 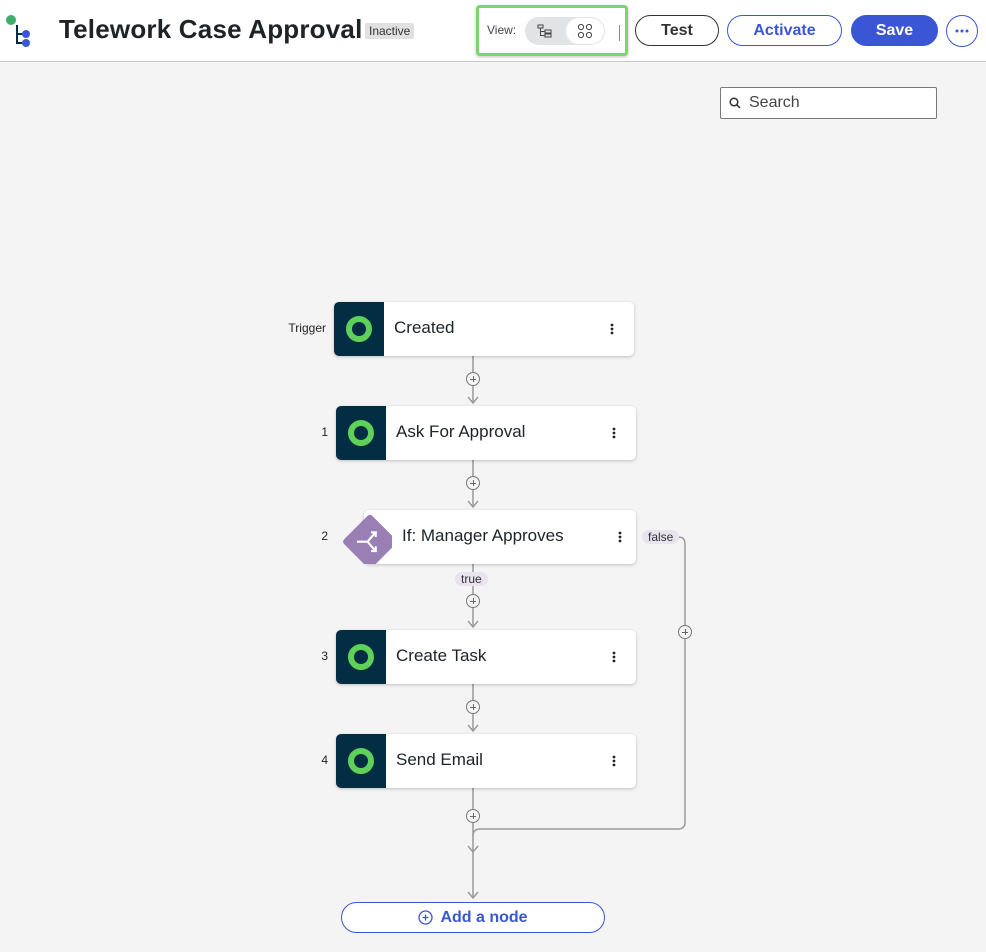 I want to click on step-node-send-email: Send Email, so click(x=486, y=761).